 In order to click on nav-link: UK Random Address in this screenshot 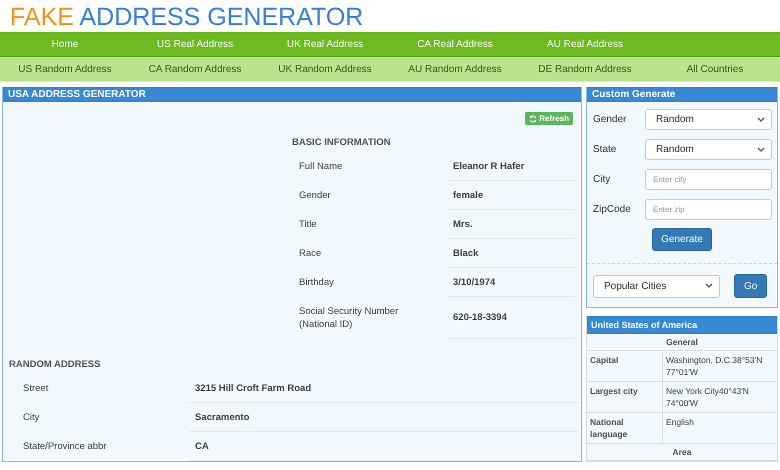, I will do `click(325, 69)`.